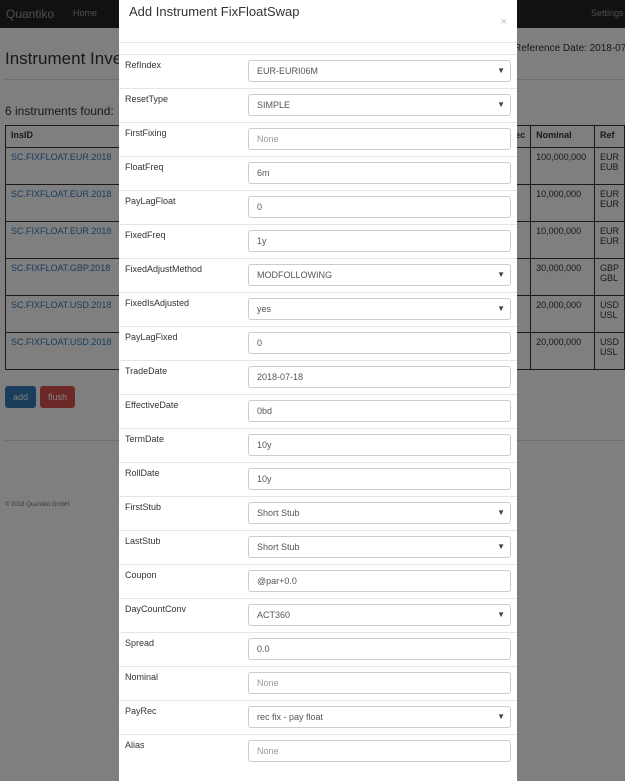 The height and width of the screenshot is (781, 625). What do you see at coordinates (318, 42) in the screenshot?
I see `modal-header-divider` at bounding box center [318, 42].